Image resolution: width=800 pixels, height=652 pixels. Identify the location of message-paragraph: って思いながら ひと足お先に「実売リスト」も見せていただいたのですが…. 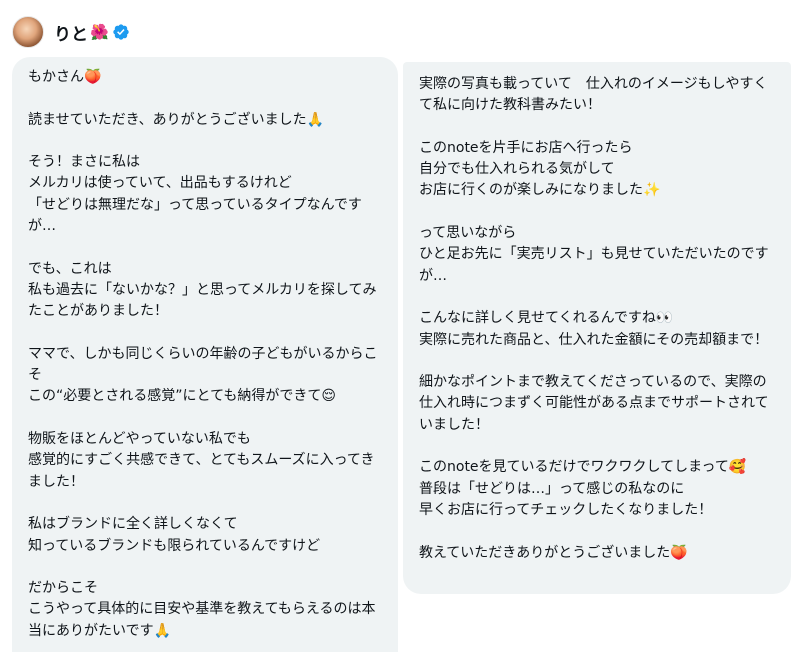
(594, 254).